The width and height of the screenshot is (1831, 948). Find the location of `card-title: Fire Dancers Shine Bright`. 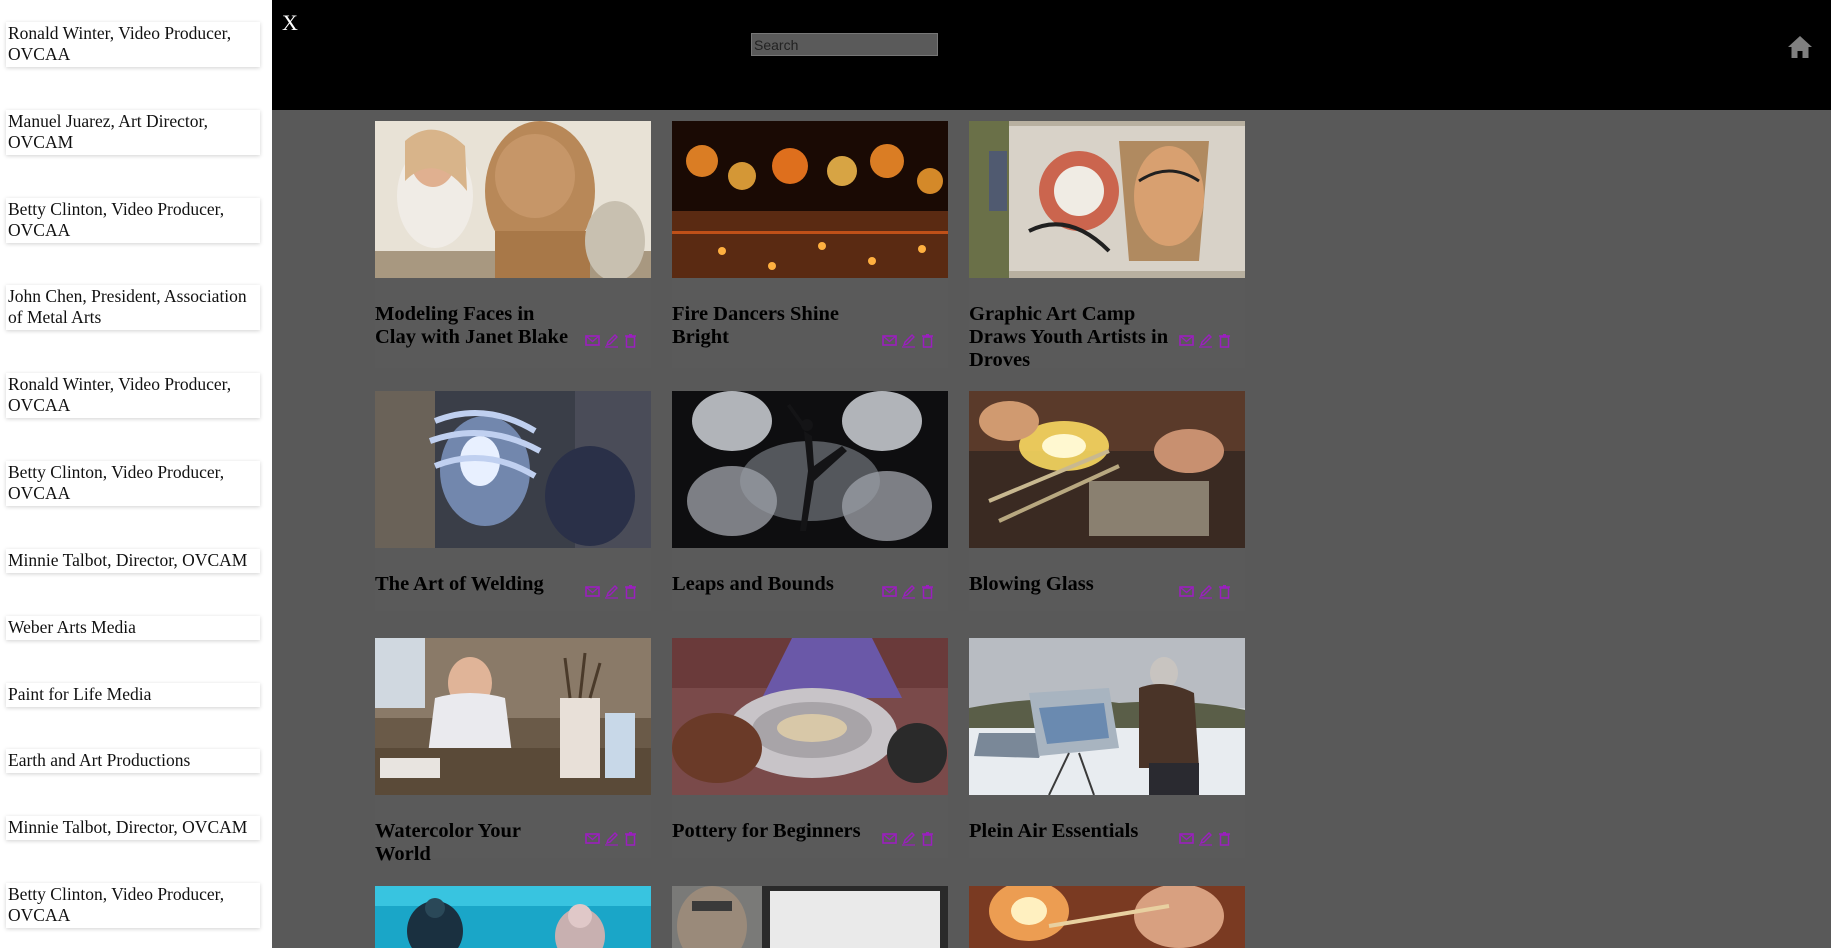

card-title: Fire Dancers Shine Bright is located at coordinates (774, 326).